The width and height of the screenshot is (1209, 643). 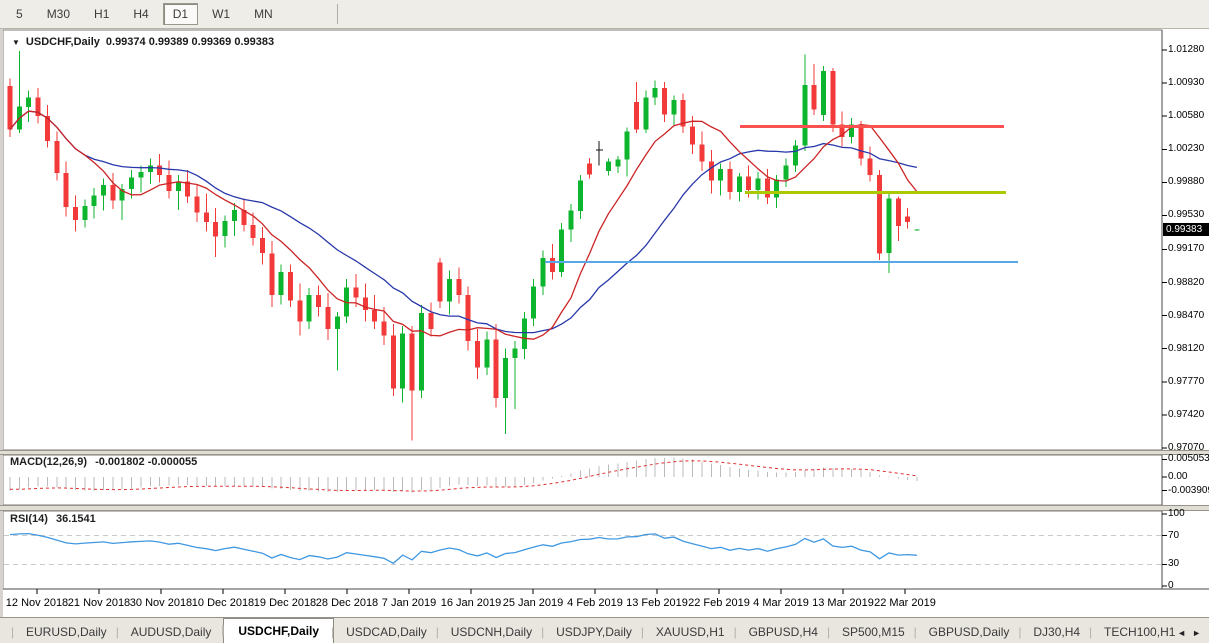 What do you see at coordinates (872, 632) in the screenshot?
I see `symbol-tab: SP500,M15` at bounding box center [872, 632].